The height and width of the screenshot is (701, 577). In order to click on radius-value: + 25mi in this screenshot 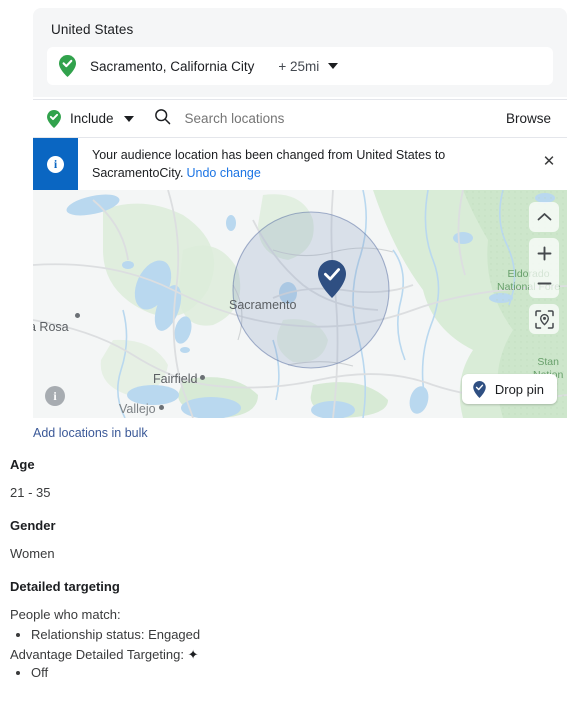, I will do `click(299, 66)`.